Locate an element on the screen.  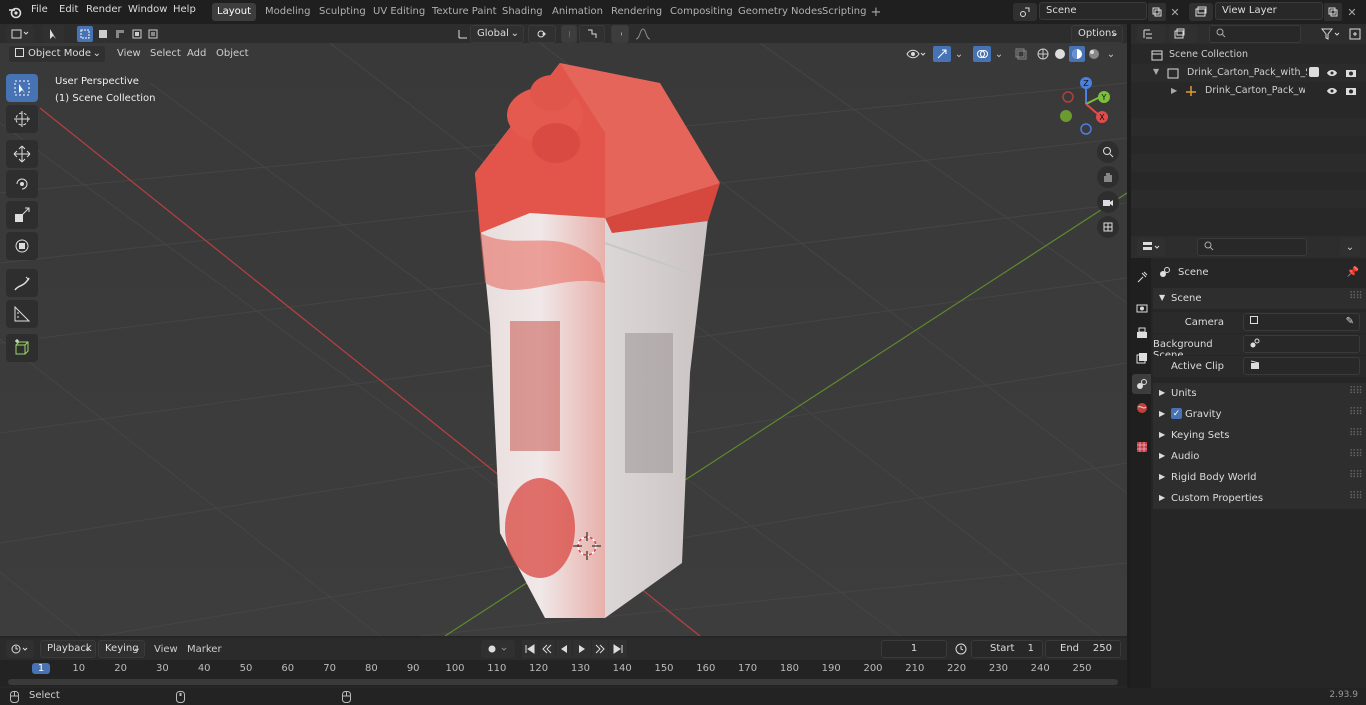
outliner-row-object: ▶ Drink_Carton_Pack_with_ is located at coordinates (1248, 91).